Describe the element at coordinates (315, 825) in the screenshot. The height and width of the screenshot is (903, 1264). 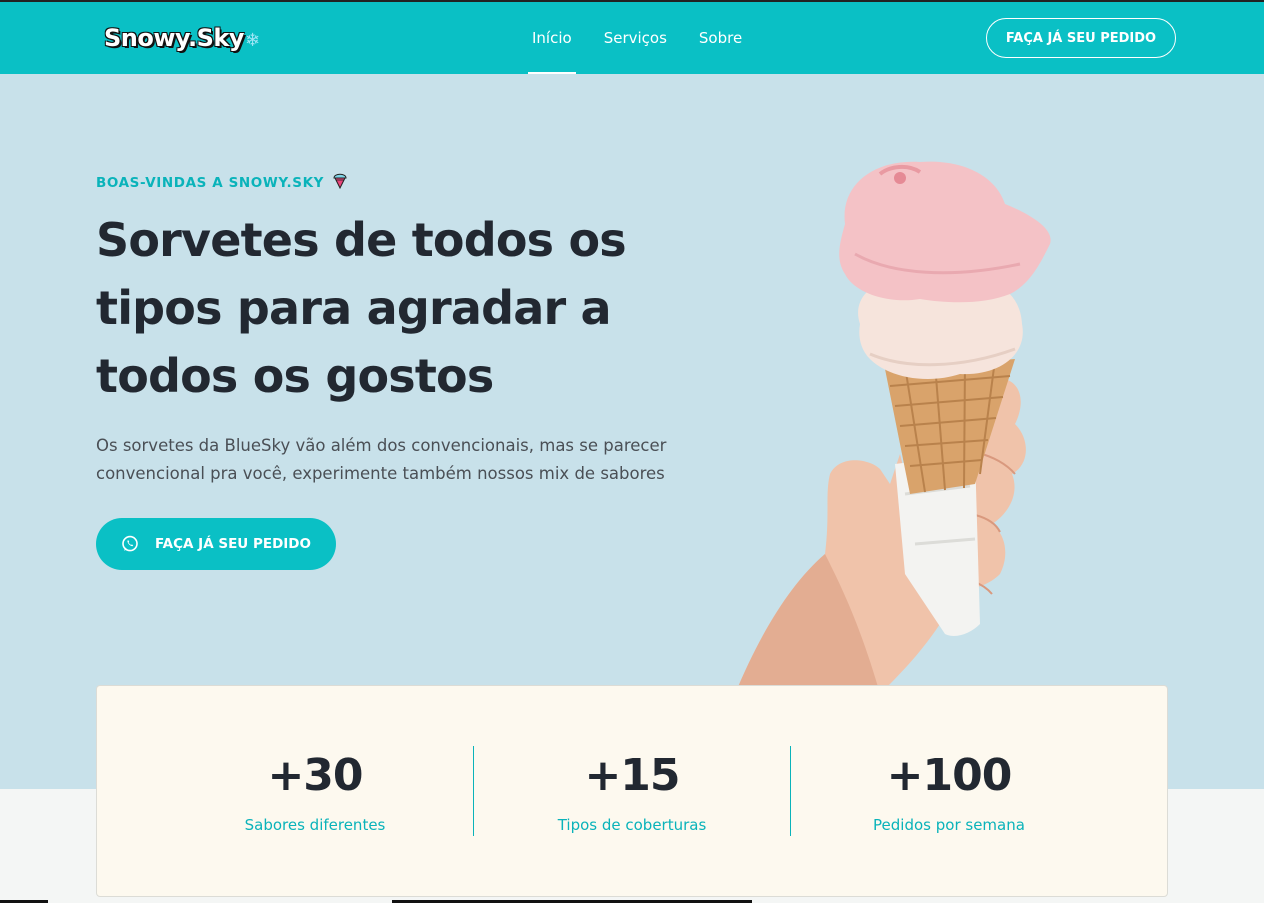
I see `stat-label: Sabores diferentes` at that location.